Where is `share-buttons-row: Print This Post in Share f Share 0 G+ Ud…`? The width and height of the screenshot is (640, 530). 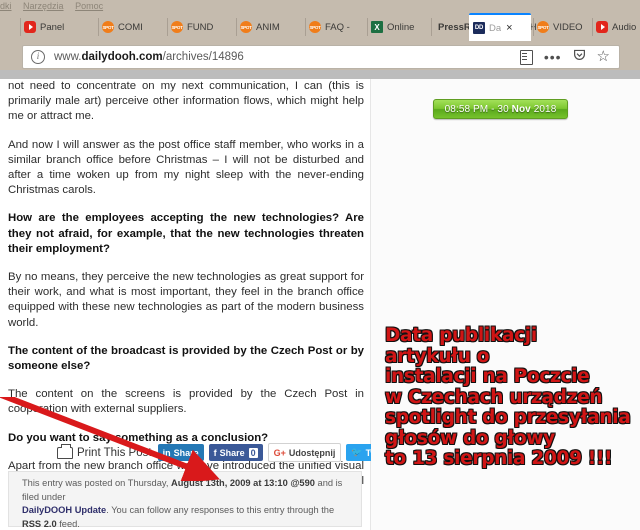
share-buttons-row: Print This Post in Share f Share 0 G+ Ud… is located at coordinates (226, 452).